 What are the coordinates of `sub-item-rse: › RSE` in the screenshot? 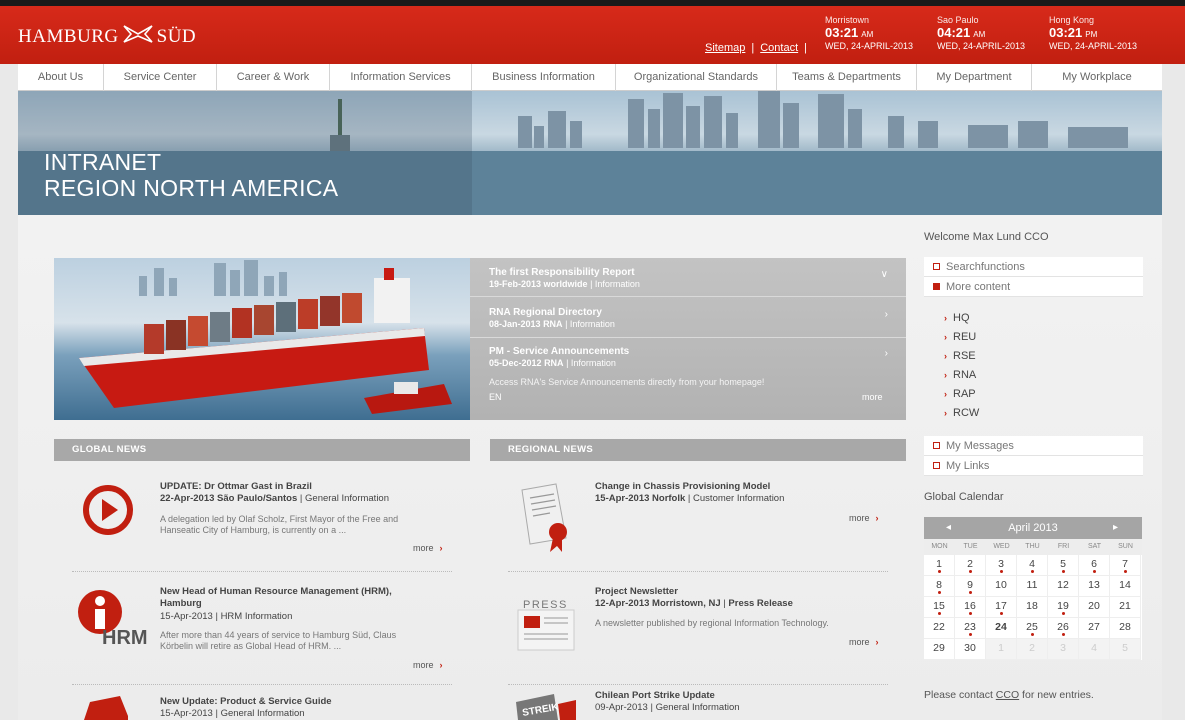 It's located at (961, 356).